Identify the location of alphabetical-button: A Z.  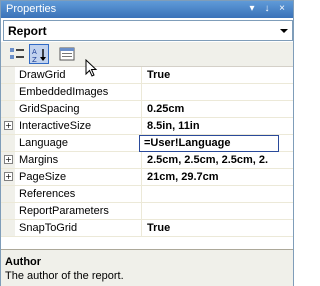
(39, 54).